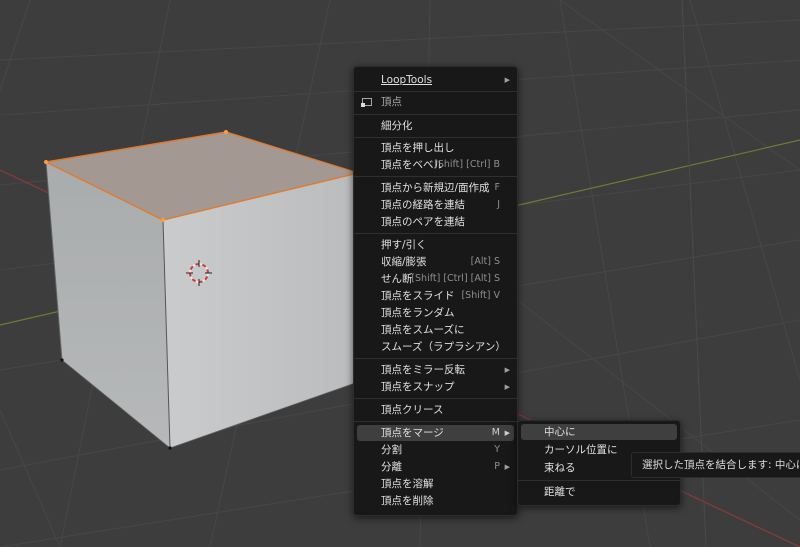 The height and width of the screenshot is (547, 800). What do you see at coordinates (581, 450) in the screenshot?
I see `menu-item-label: カーソル位置に` at bounding box center [581, 450].